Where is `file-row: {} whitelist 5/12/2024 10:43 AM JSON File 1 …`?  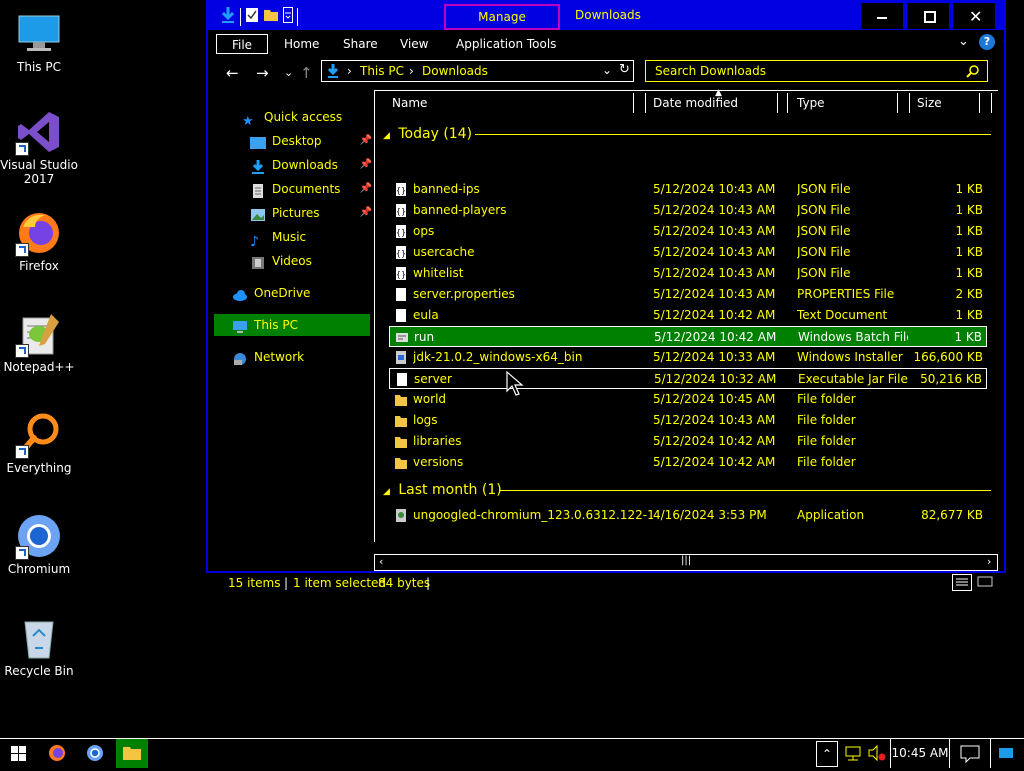 file-row: {} whitelist 5/12/2024 10:43 AM JSON File 1 … is located at coordinates (688, 273).